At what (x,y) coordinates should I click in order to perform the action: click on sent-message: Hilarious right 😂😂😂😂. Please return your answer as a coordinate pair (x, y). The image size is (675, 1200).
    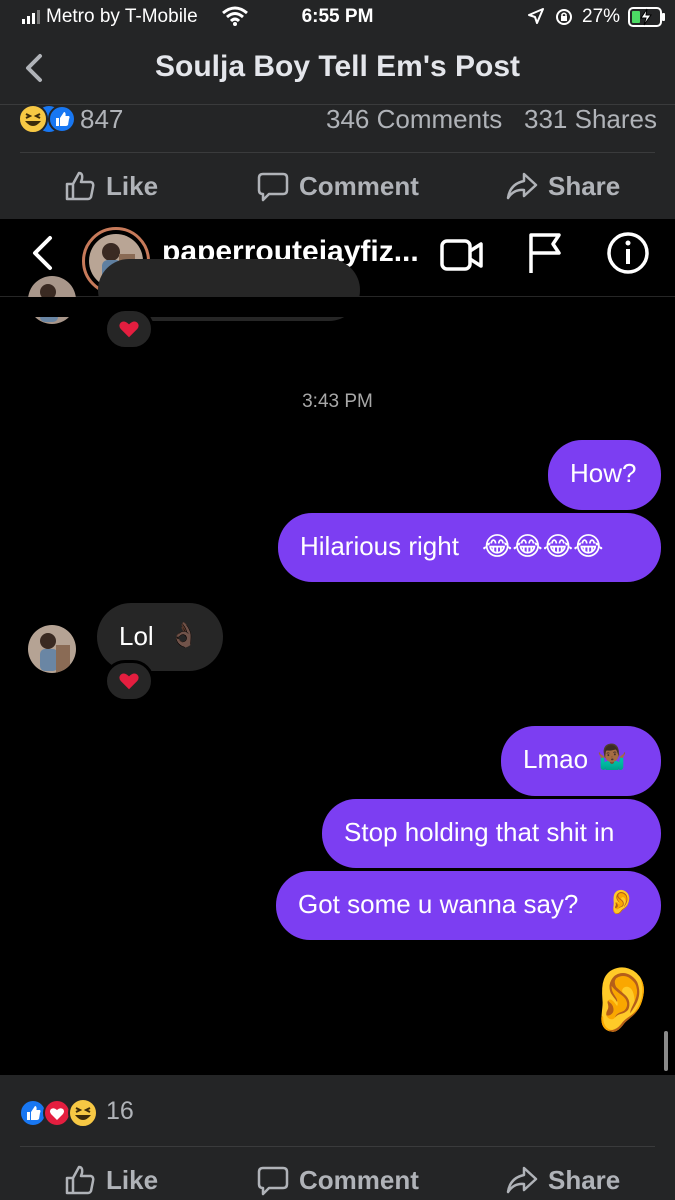
    Looking at the image, I should click on (469, 547).